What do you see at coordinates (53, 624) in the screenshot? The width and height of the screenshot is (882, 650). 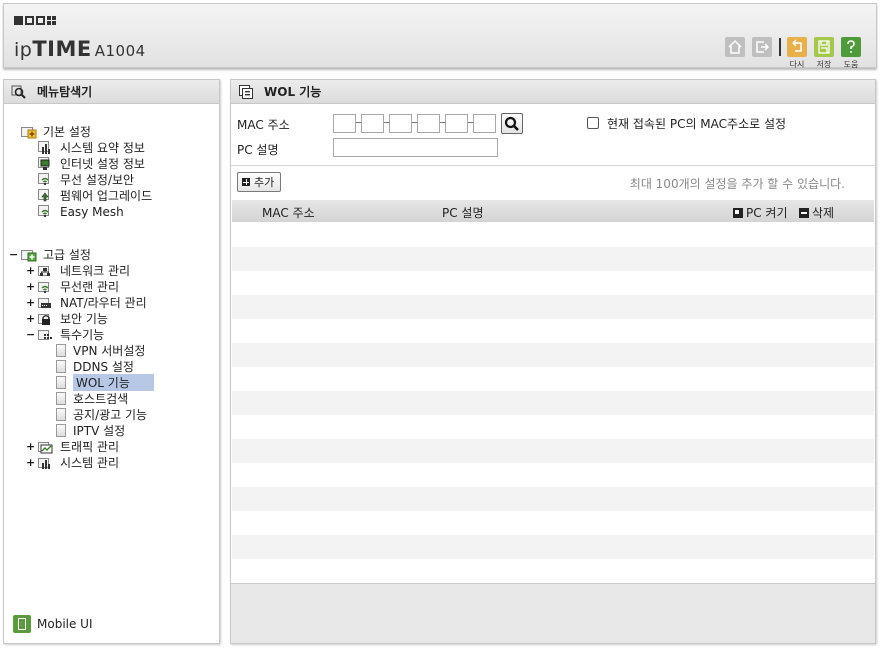 I see `mobile-ui-link: Mobile UI` at bounding box center [53, 624].